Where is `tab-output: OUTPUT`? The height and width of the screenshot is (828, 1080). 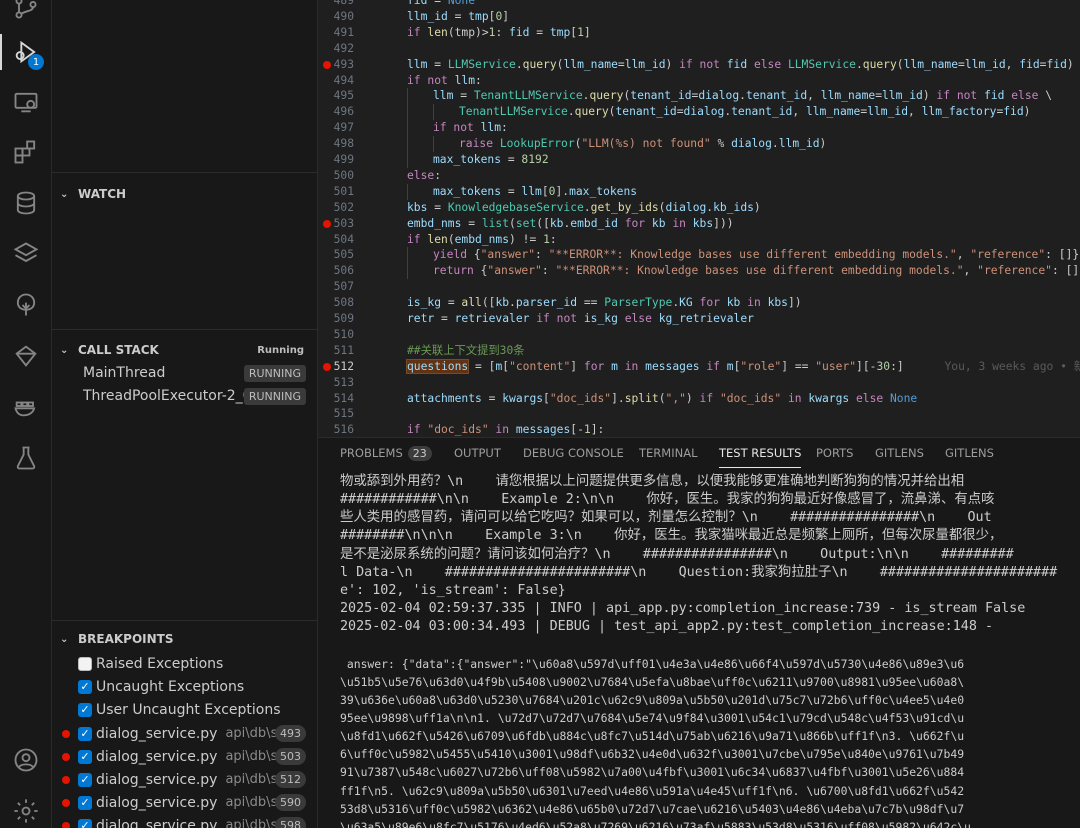 tab-output: OUTPUT is located at coordinates (477, 457).